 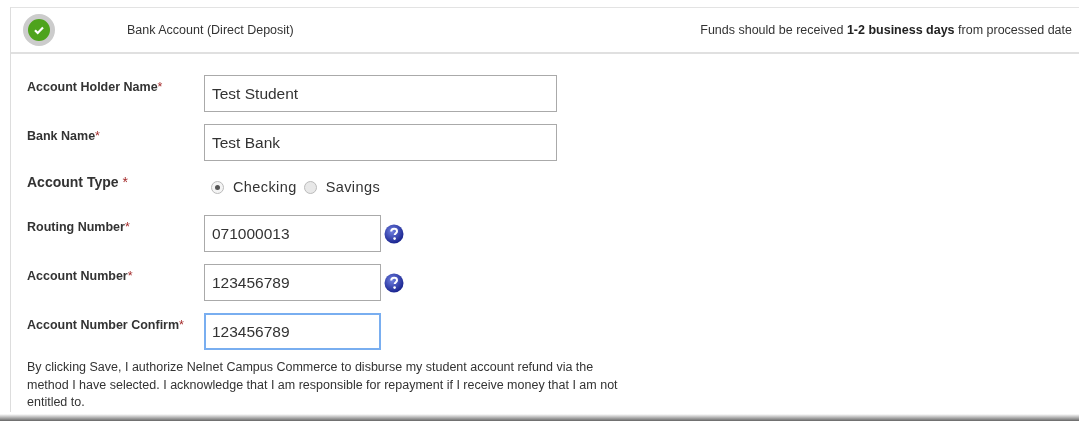 What do you see at coordinates (265, 187) in the screenshot?
I see `radio-label: Checking` at bounding box center [265, 187].